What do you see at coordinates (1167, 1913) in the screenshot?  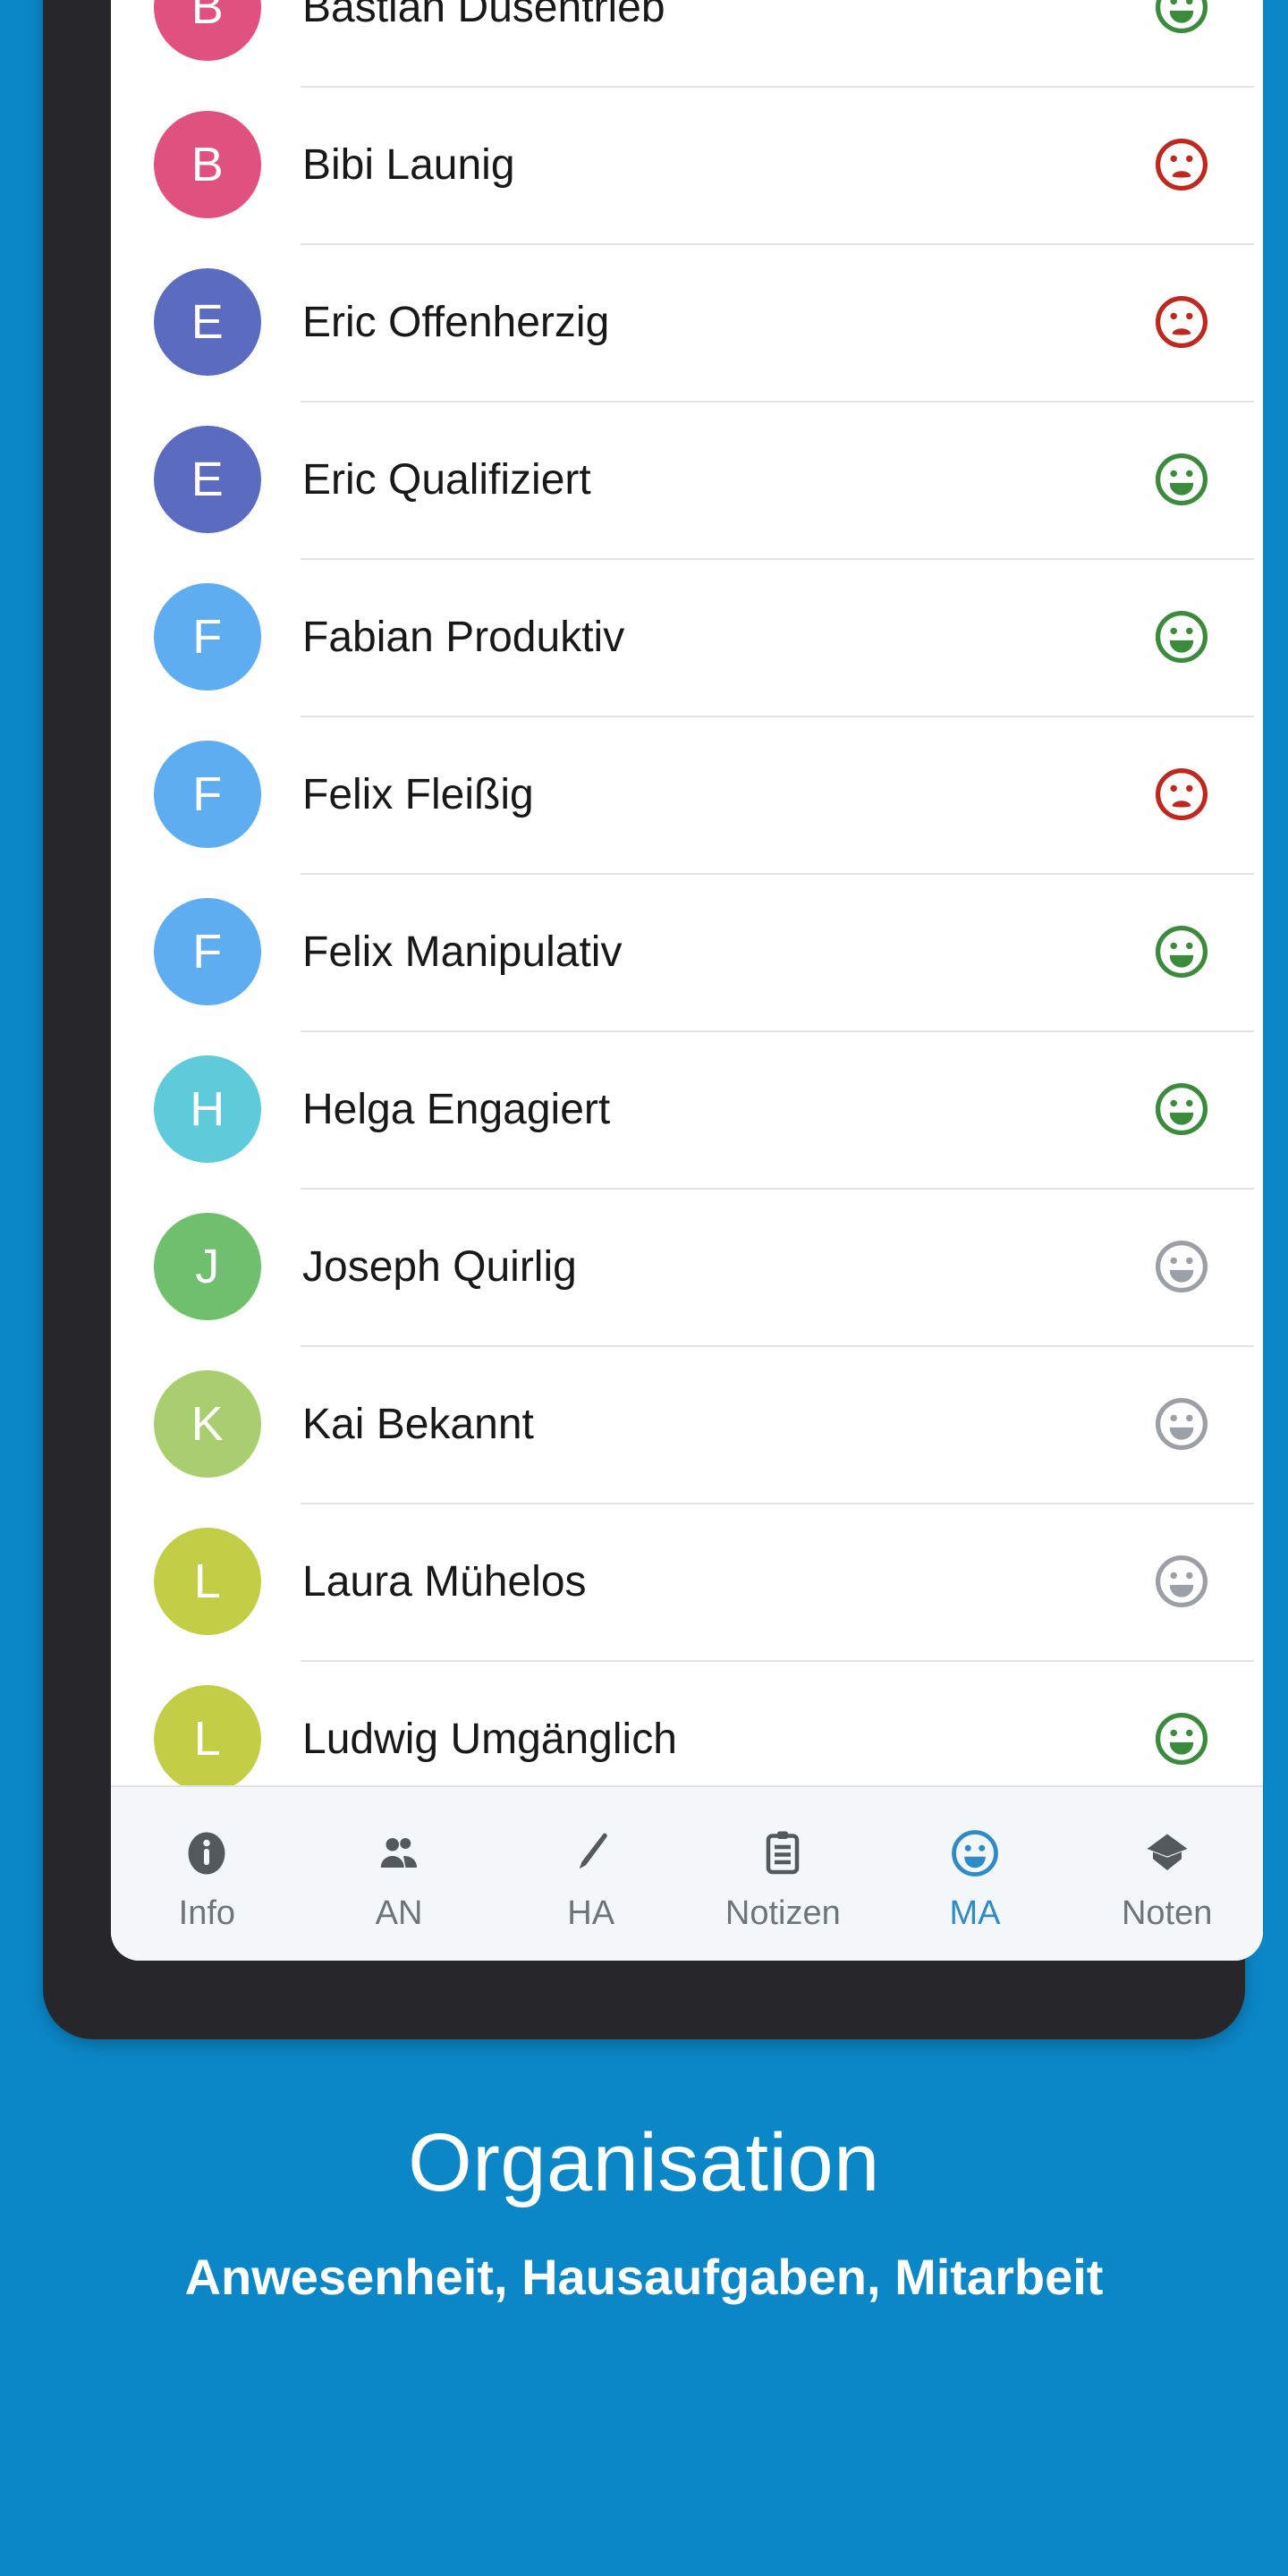 I see `tab-label: Noten` at bounding box center [1167, 1913].